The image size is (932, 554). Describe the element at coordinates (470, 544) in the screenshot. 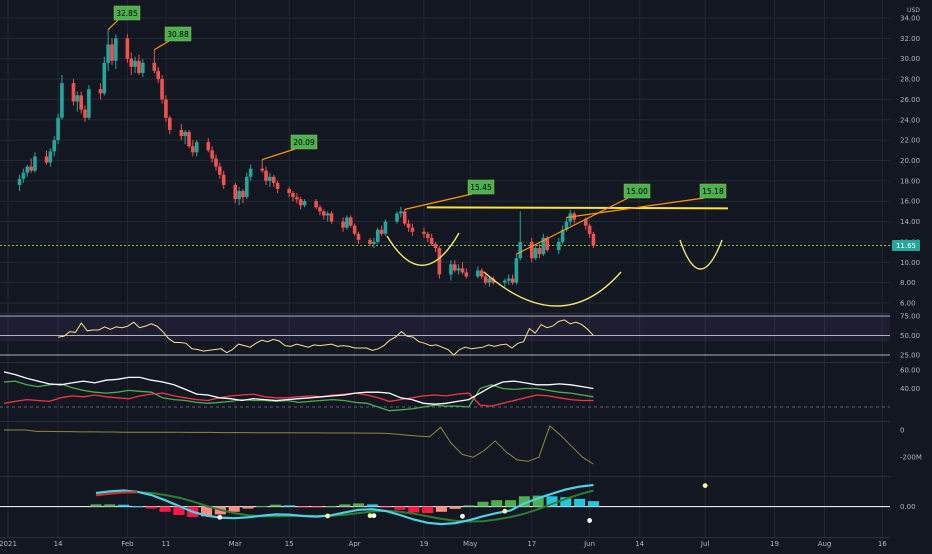

I see `x-tick-label: May` at that location.